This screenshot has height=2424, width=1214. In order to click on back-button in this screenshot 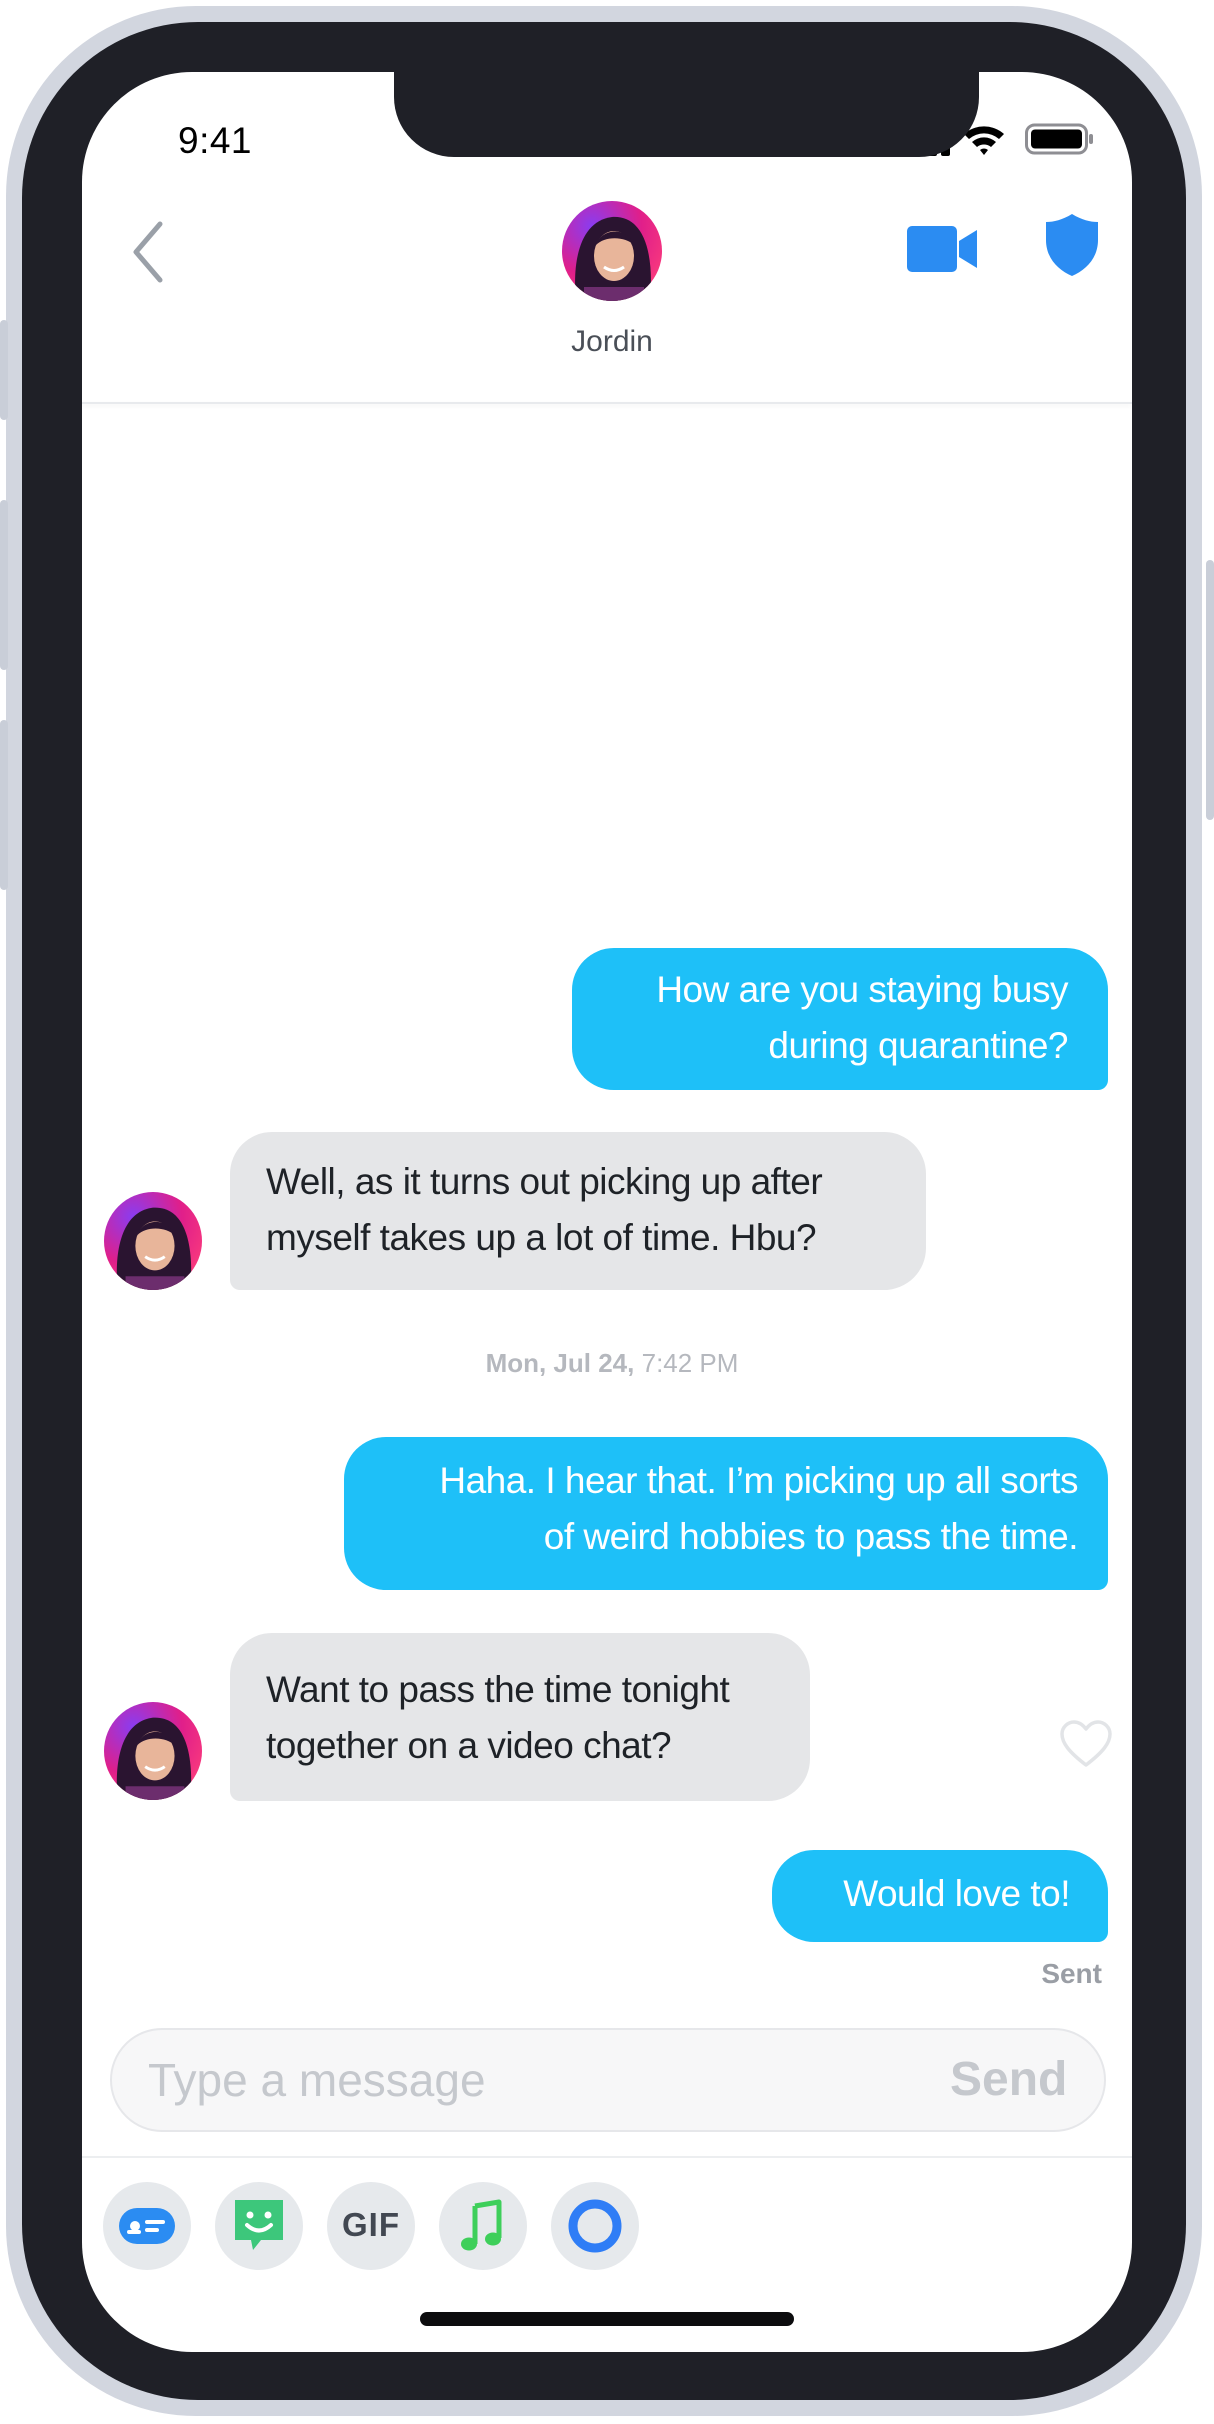, I will do `click(149, 251)`.